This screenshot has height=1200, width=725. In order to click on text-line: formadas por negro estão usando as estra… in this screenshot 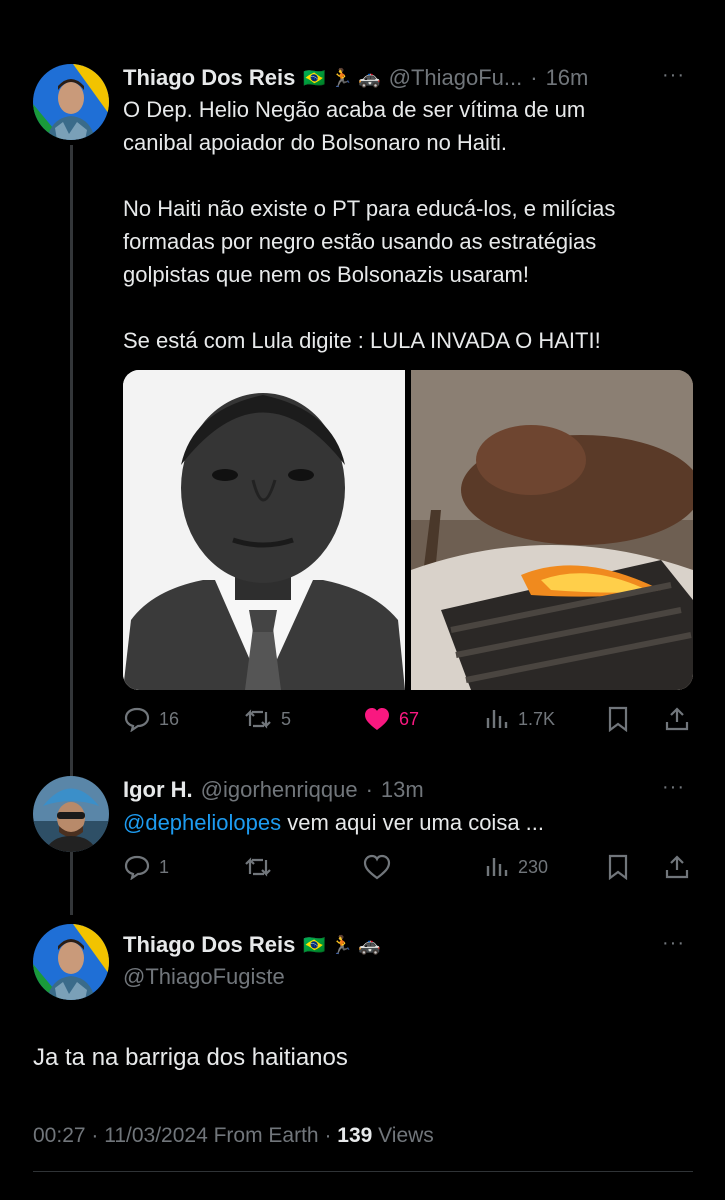, I will do `click(360, 241)`.